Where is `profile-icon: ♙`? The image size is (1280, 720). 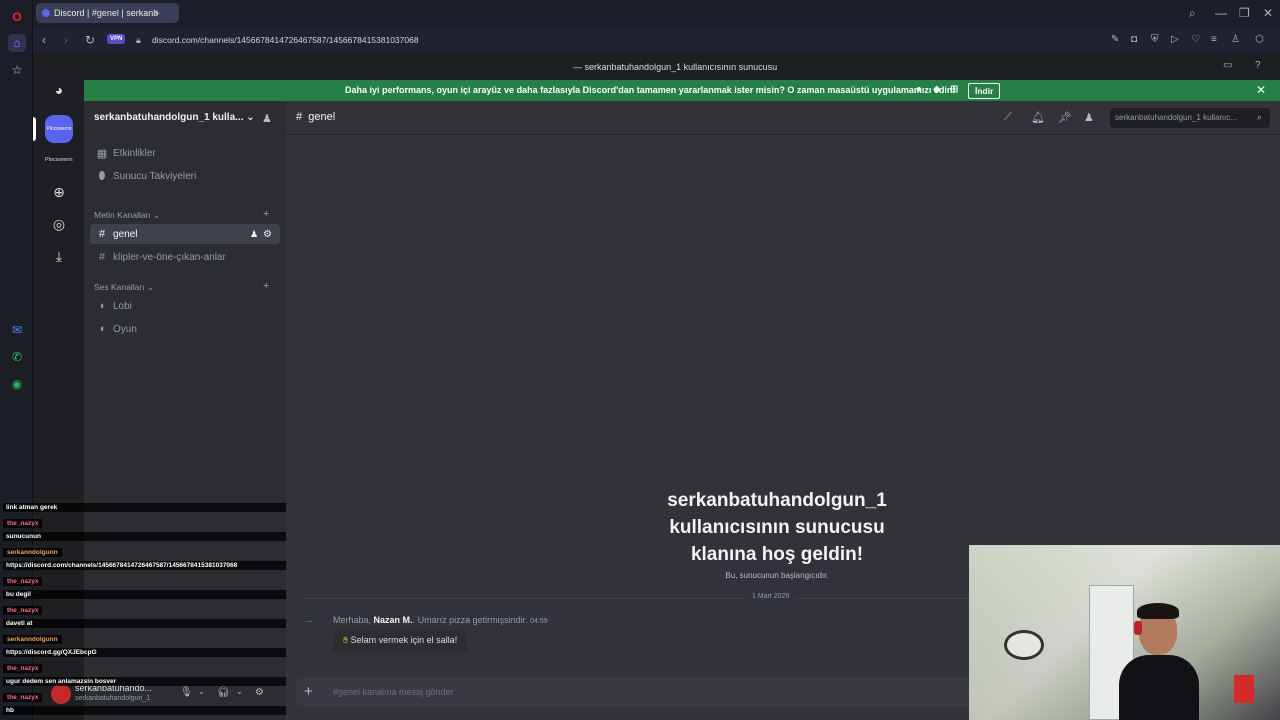 profile-icon: ♙ is located at coordinates (1235, 39).